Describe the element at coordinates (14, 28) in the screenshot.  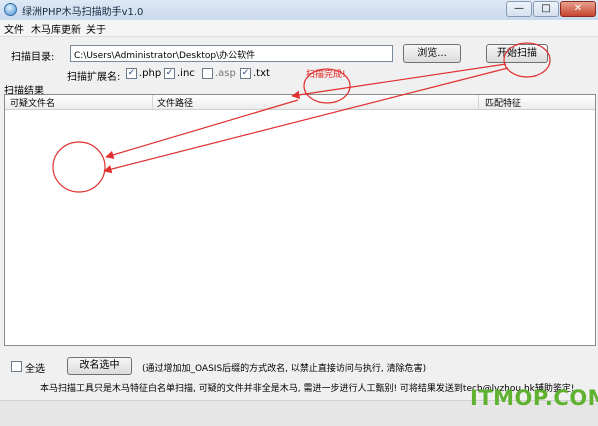
I see `menu-file: 文件` at that location.